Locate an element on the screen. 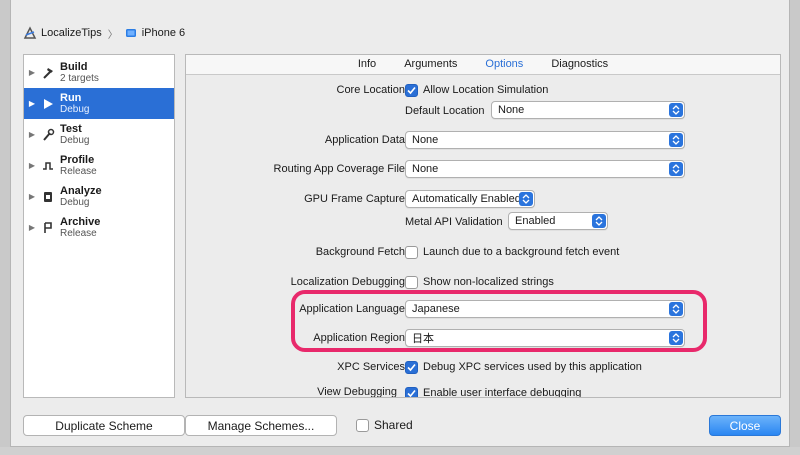 Image resolution: width=800 pixels, height=455 pixels. play-icon is located at coordinates (48, 104).